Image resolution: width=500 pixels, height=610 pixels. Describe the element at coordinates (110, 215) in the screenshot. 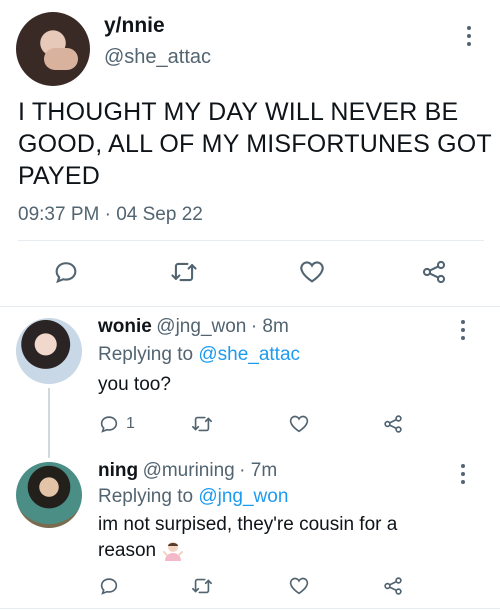

I see `tweet-timestamp: 09:37 PM · 04 Sep 22` at that location.